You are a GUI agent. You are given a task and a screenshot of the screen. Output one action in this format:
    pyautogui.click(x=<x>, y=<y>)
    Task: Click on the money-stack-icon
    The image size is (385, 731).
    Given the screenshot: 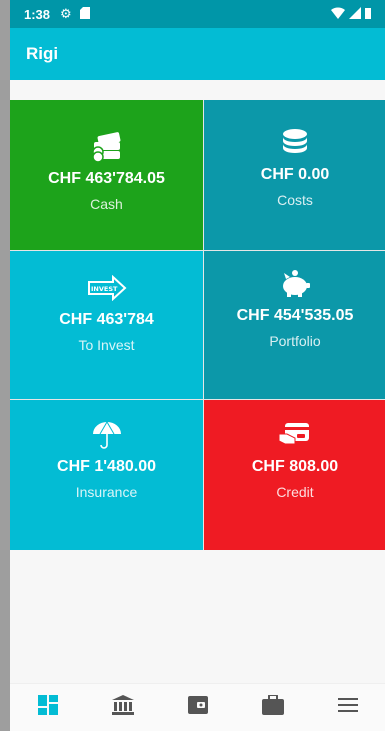 What is the action you would take?
    pyautogui.click(x=107, y=147)
    